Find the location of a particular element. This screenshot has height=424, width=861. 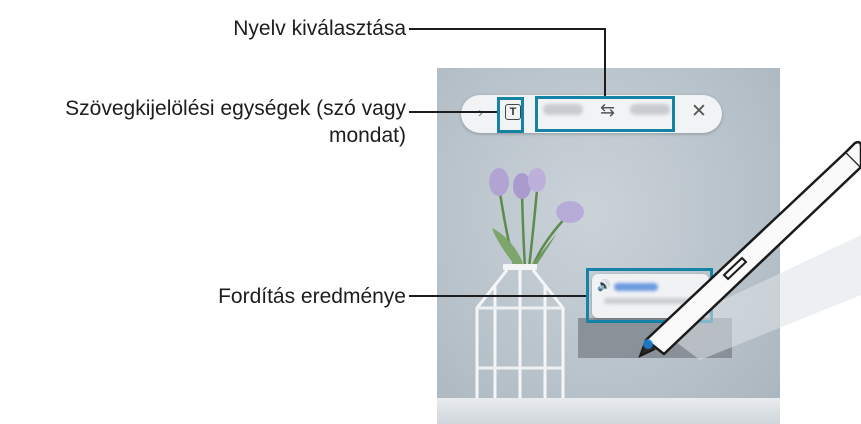

s-pen-icon is located at coordinates (749, 250).